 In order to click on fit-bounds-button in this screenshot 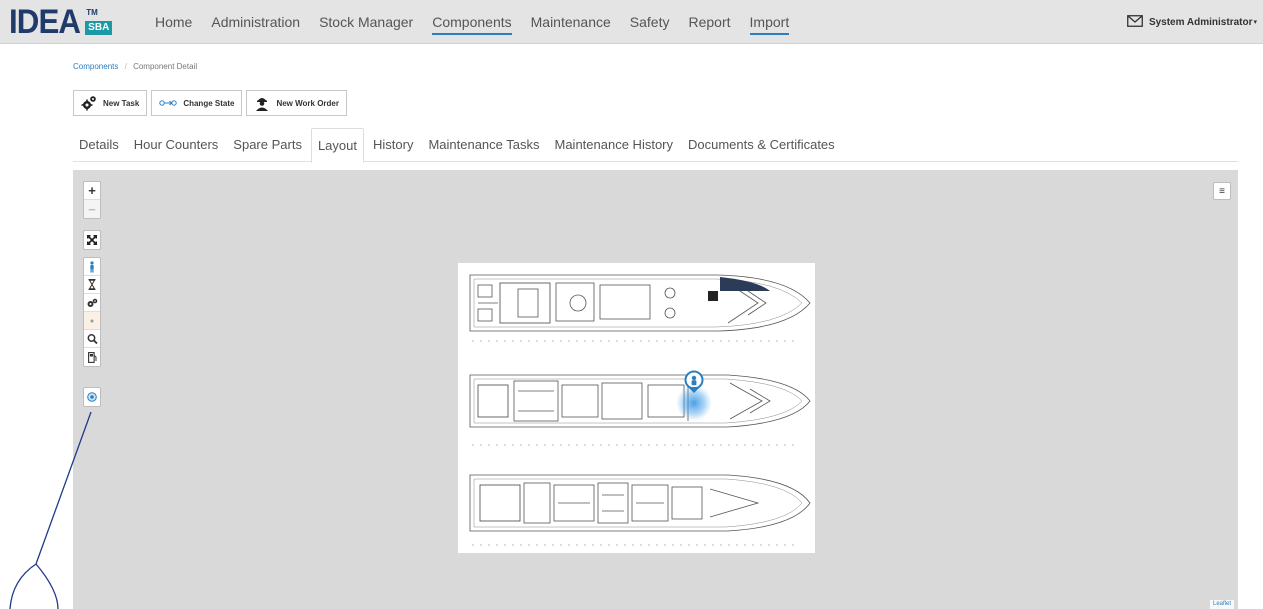, I will do `click(92, 240)`.